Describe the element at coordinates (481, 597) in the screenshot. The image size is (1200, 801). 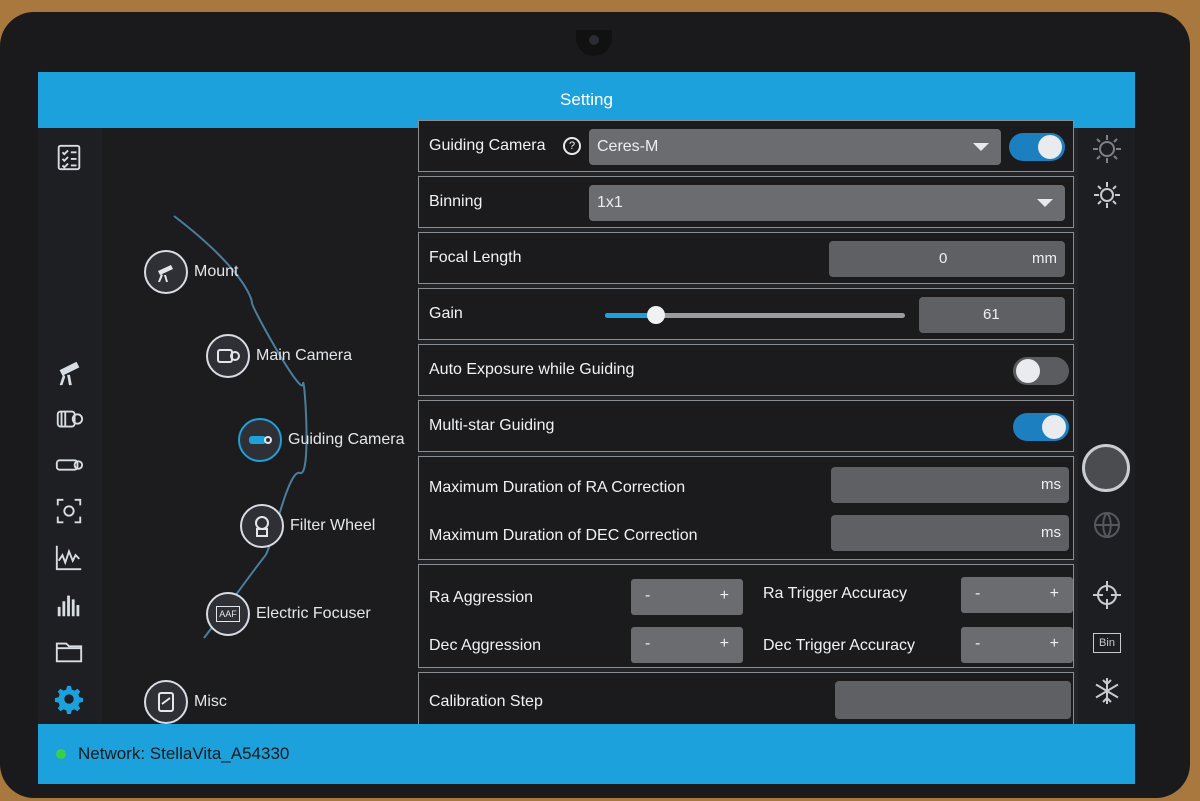
I see `ra-aggression-label: Ra Aggression` at that location.